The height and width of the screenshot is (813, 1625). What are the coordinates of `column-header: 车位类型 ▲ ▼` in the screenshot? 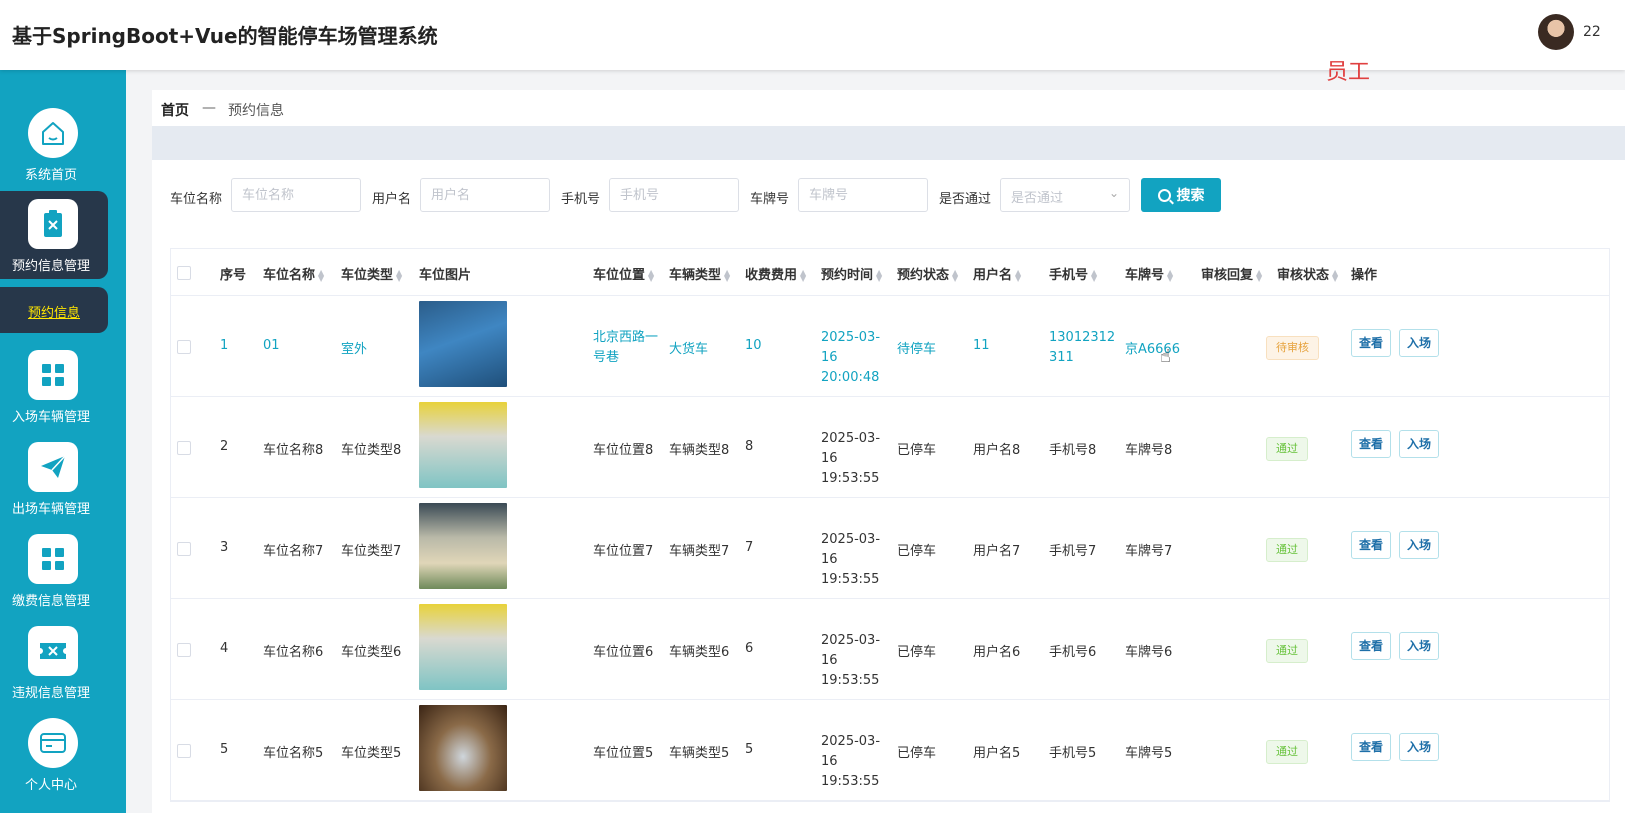 It's located at (371, 273).